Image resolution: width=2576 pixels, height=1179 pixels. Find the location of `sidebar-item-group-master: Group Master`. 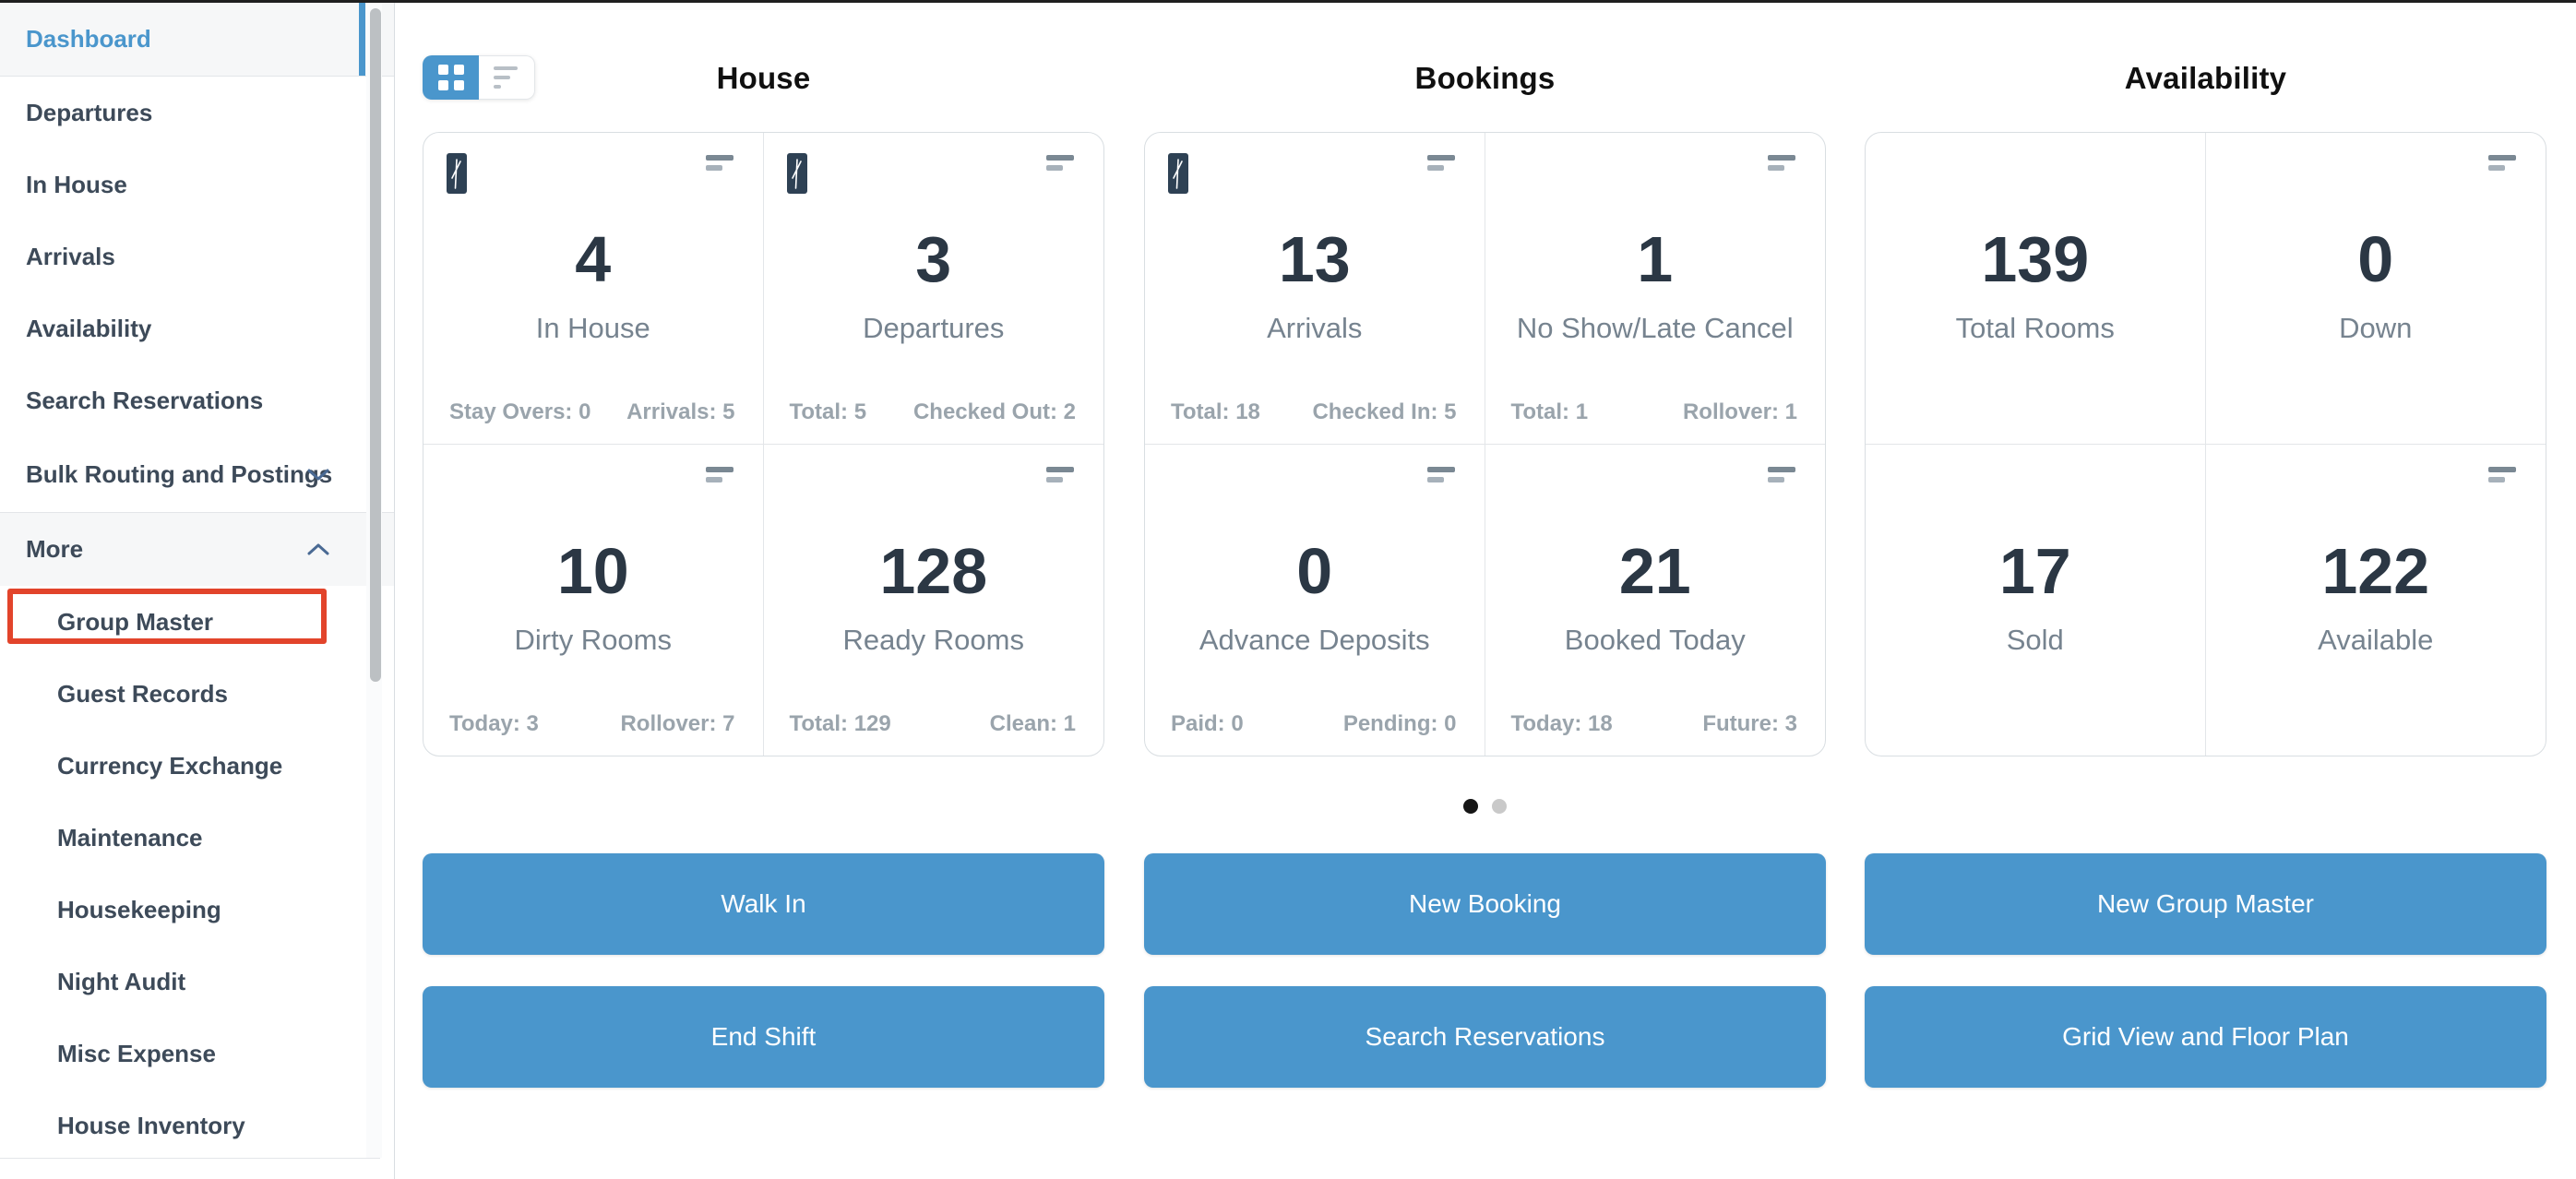

sidebar-item-group-master: Group Master is located at coordinates (197, 622).